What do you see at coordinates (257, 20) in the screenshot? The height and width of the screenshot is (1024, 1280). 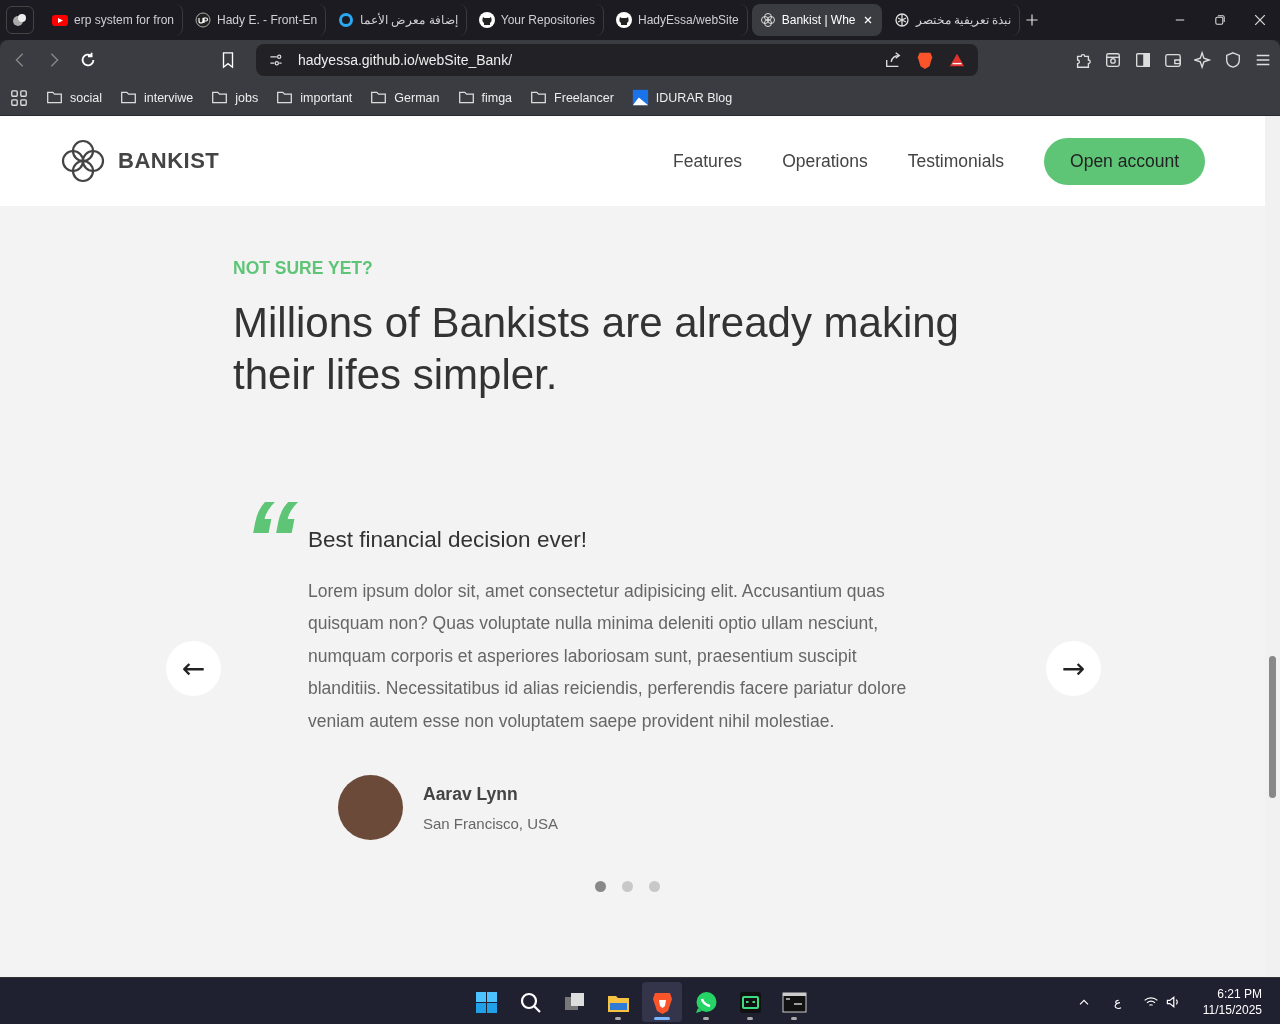 I see `browser-tab: Hady E. - Front-En` at bounding box center [257, 20].